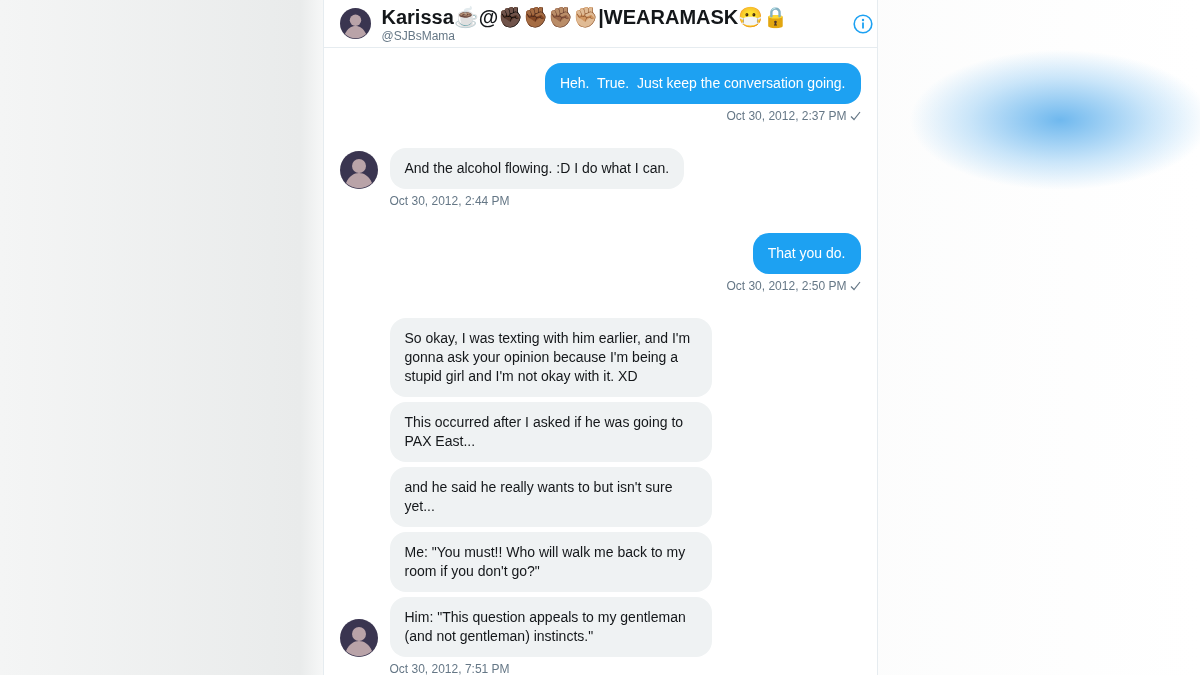 The height and width of the screenshot is (675, 1200). What do you see at coordinates (449, 668) in the screenshot?
I see `message-timestamp: Oct 30, 2012, 7:51 PM` at bounding box center [449, 668].